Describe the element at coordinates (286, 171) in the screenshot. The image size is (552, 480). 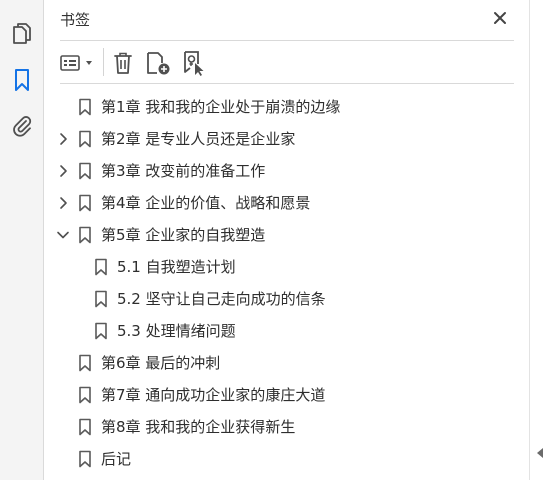
I see `bookmark-item: 第3章 改变前的准备工作` at that location.